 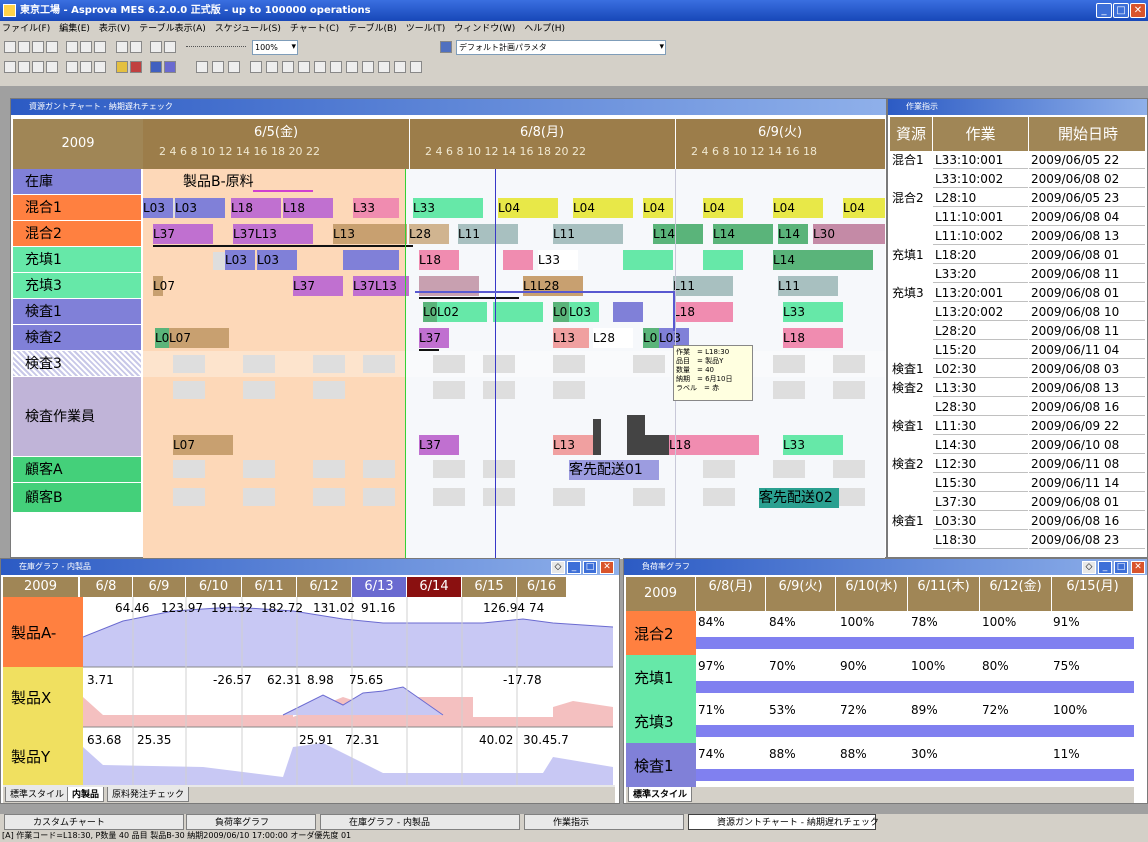 What do you see at coordinates (1087, 179) in the screenshot?
I see `start-time-cell: 2009/06/08 02` at bounding box center [1087, 179].